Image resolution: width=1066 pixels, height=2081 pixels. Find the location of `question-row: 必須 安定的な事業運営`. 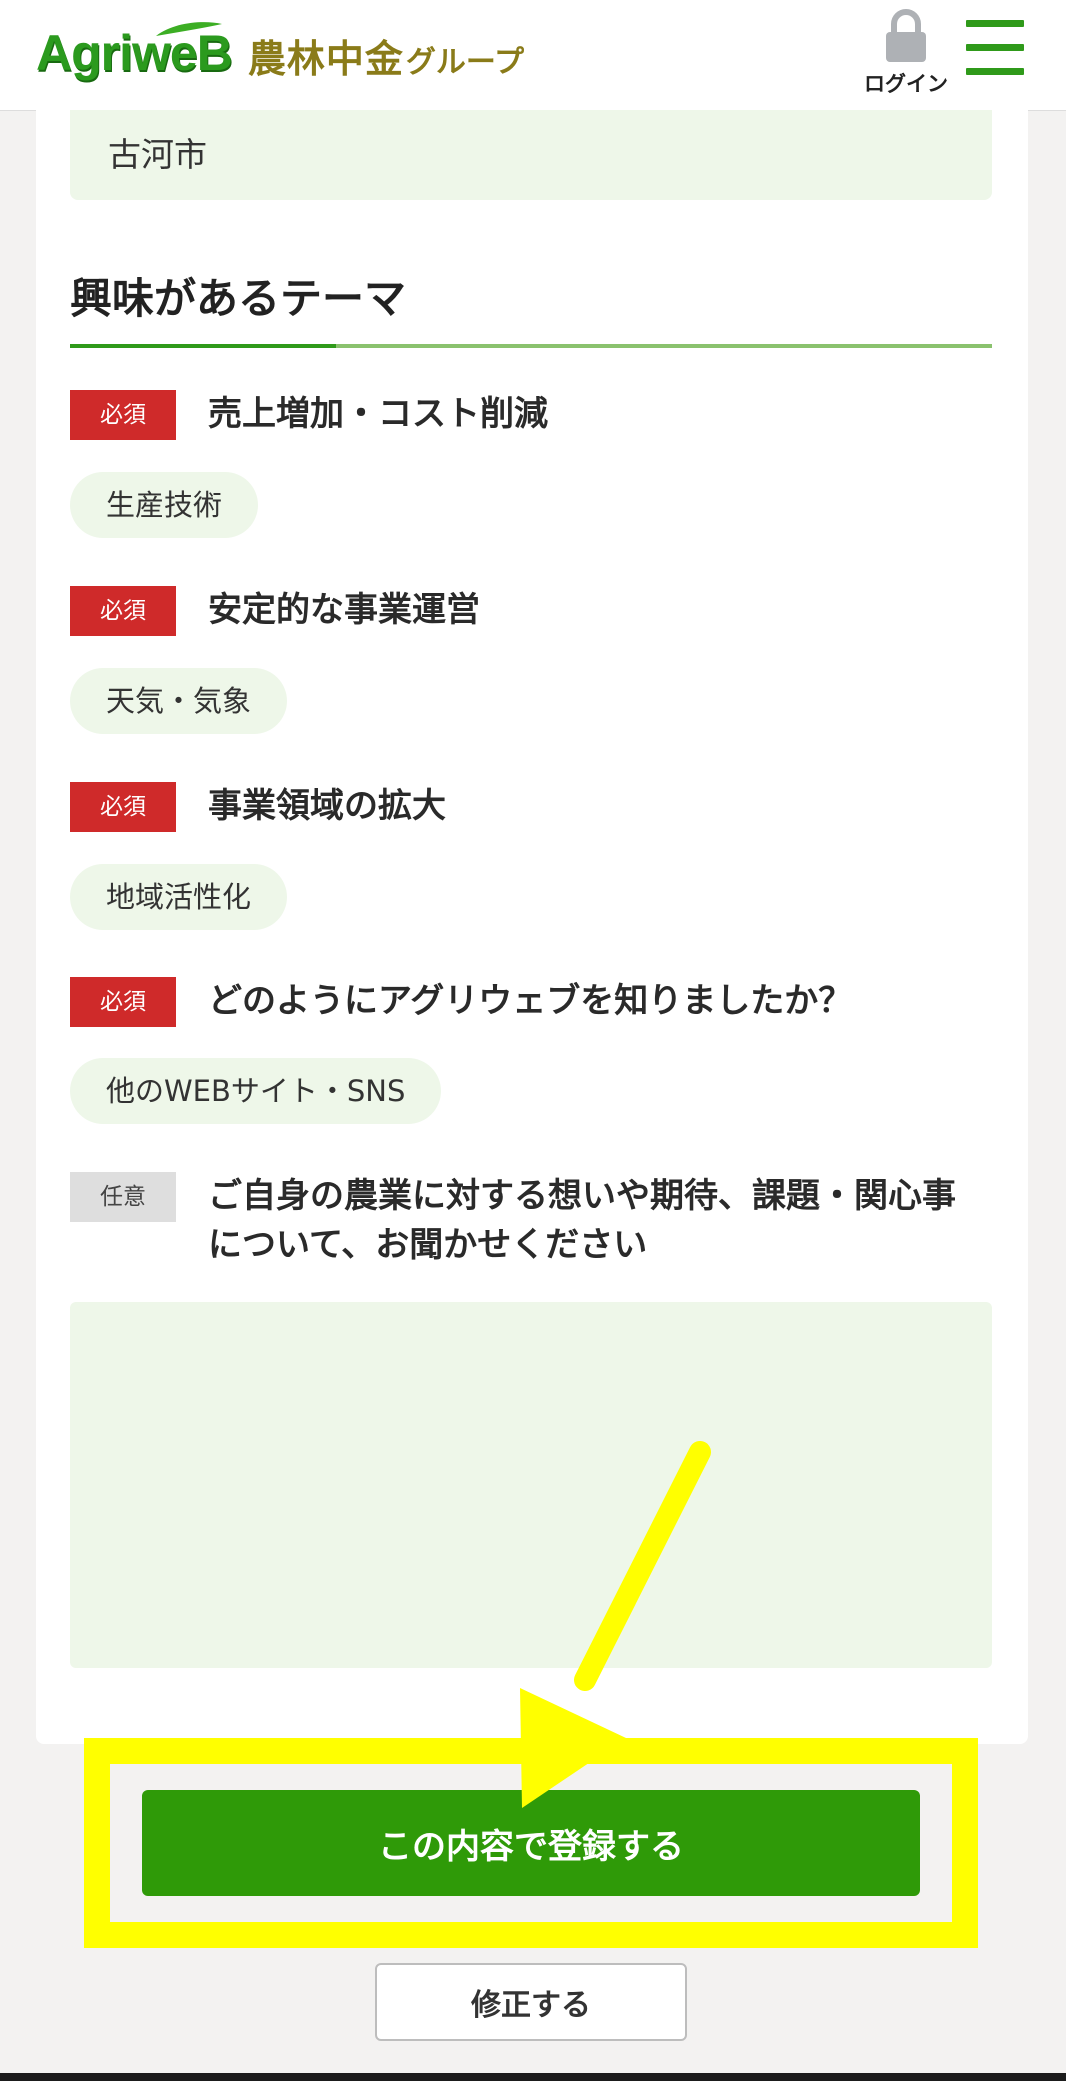

question-row: 必須 安定的な事業運営 is located at coordinates (519, 611).